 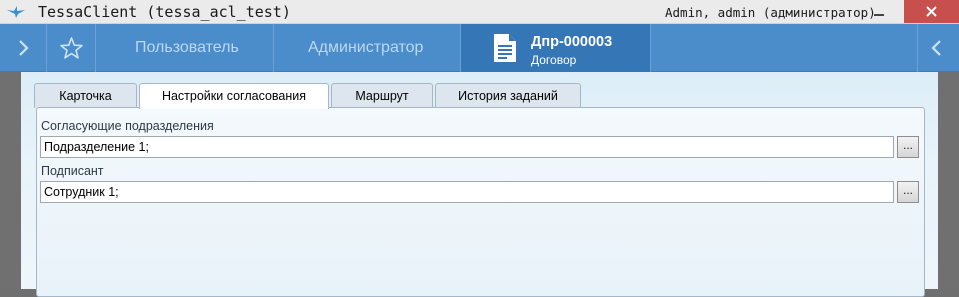 I want to click on right-panel-edge, so click(x=948, y=180).